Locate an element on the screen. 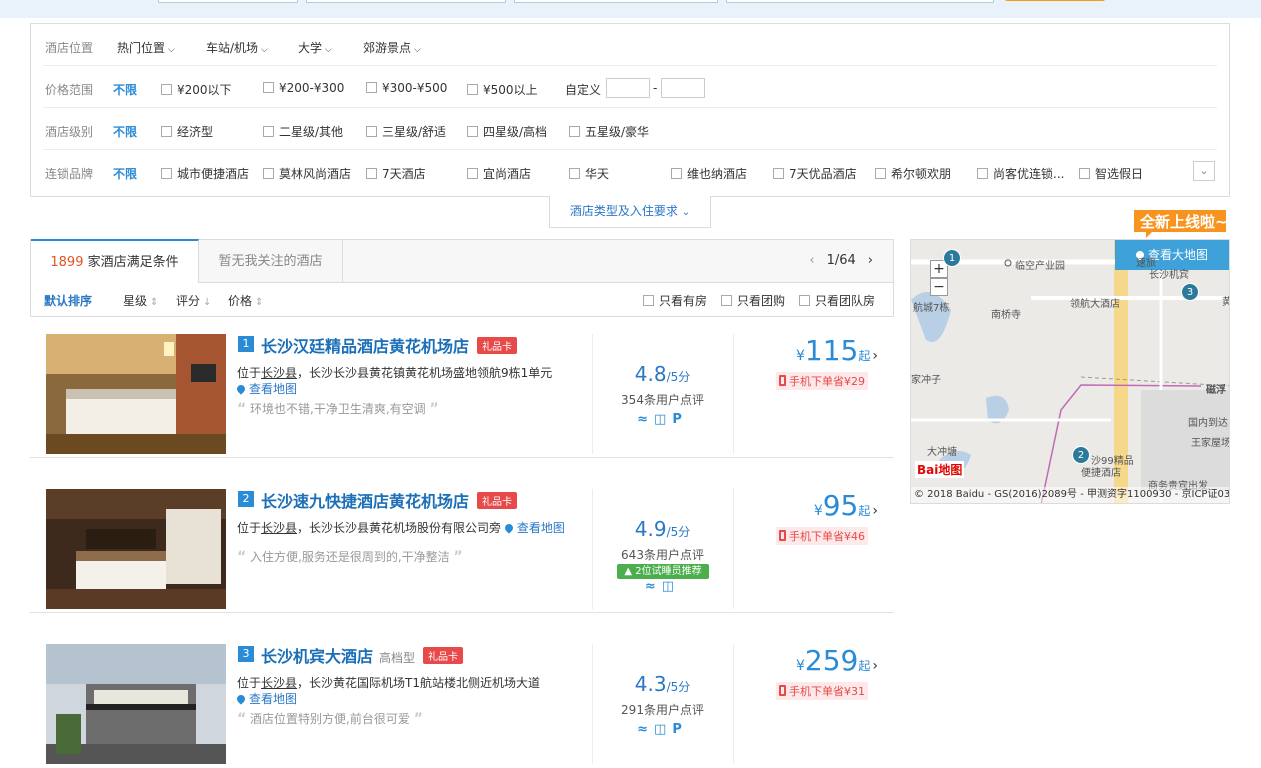  next-page-icon: › is located at coordinates (870, 260).